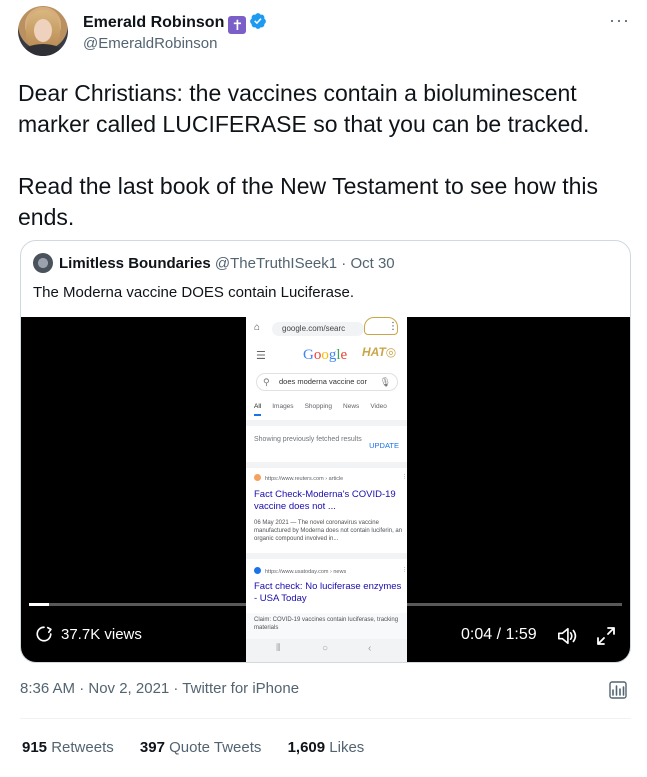 This screenshot has height=777, width=647. What do you see at coordinates (618, 690) in the screenshot?
I see `analytics-icon` at bounding box center [618, 690].